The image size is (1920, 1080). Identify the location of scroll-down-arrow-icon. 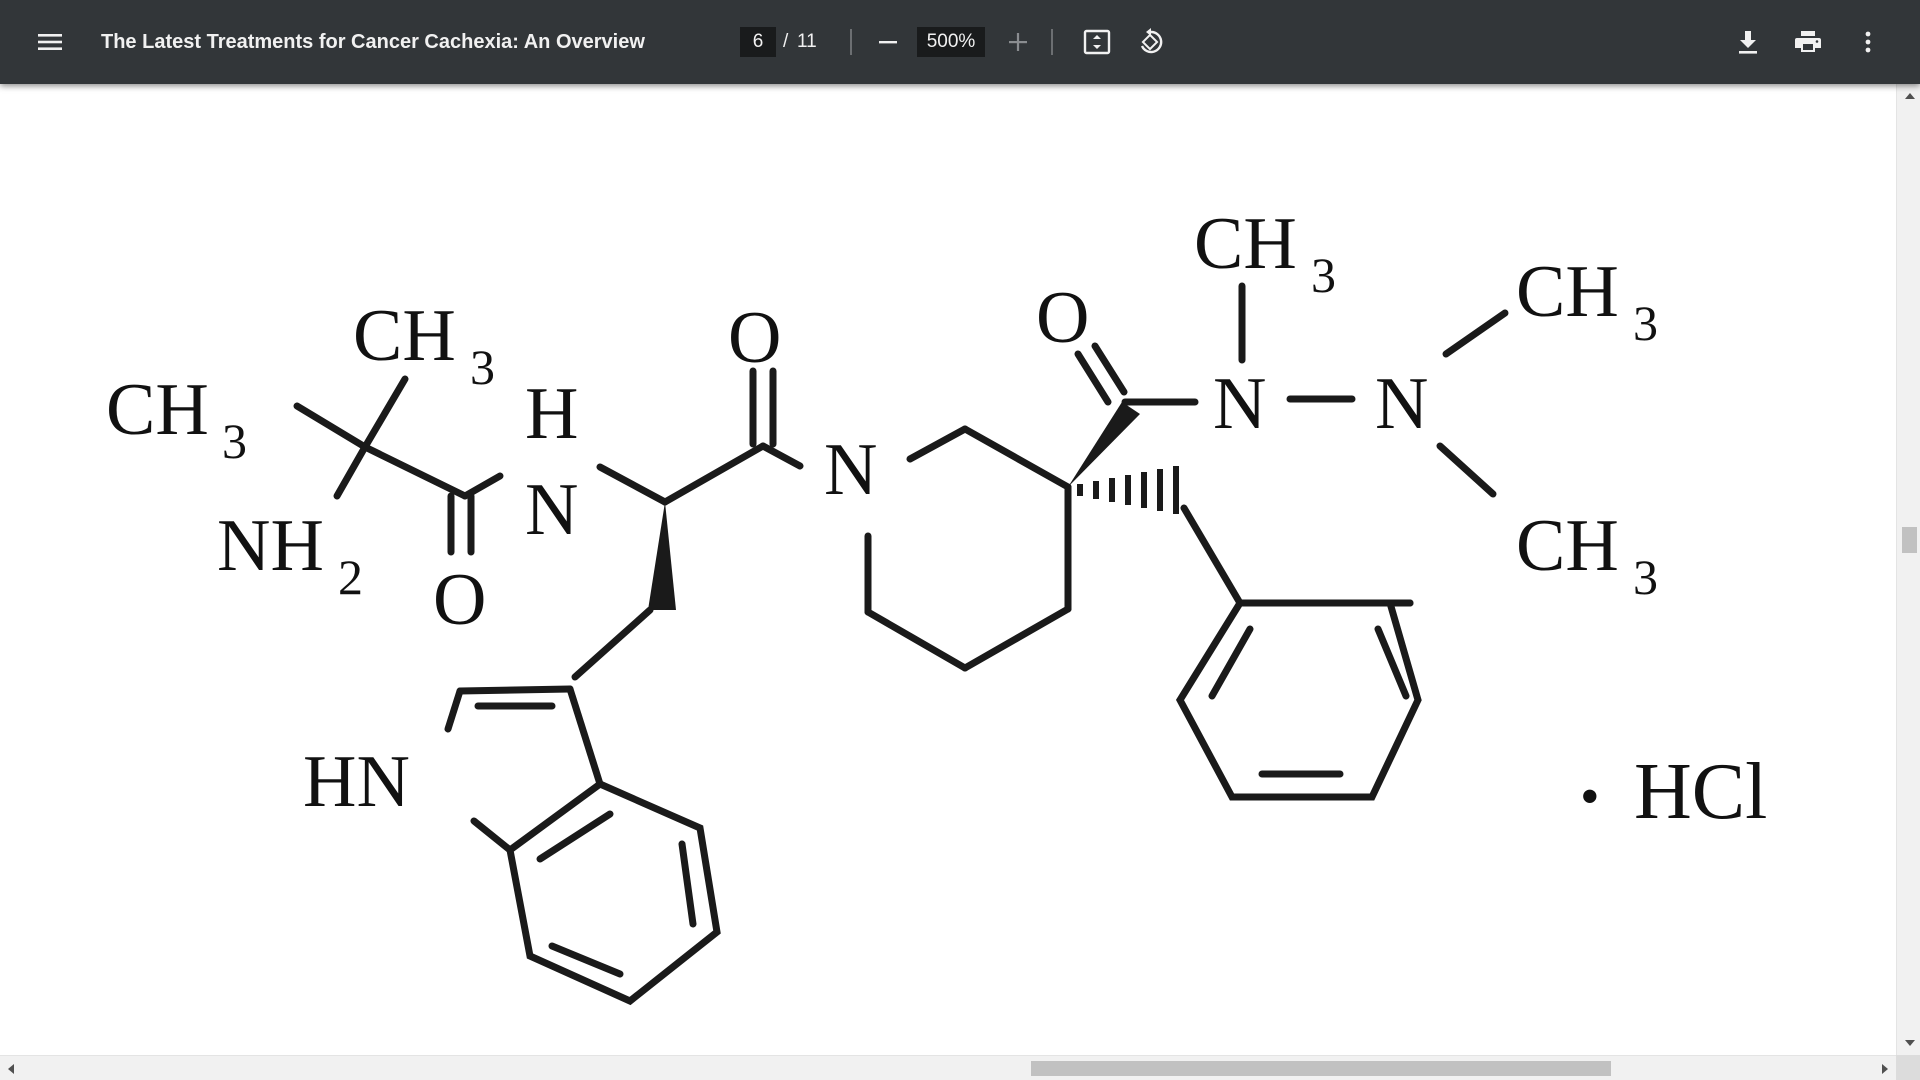
(1910, 1043).